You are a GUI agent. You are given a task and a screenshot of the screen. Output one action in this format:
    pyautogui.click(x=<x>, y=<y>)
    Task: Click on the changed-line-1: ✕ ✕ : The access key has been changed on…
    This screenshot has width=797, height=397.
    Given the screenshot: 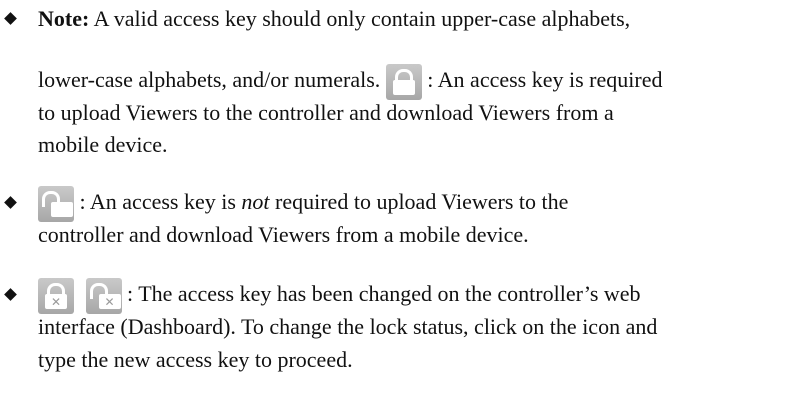 What is the action you would take?
    pyautogui.click(x=339, y=296)
    